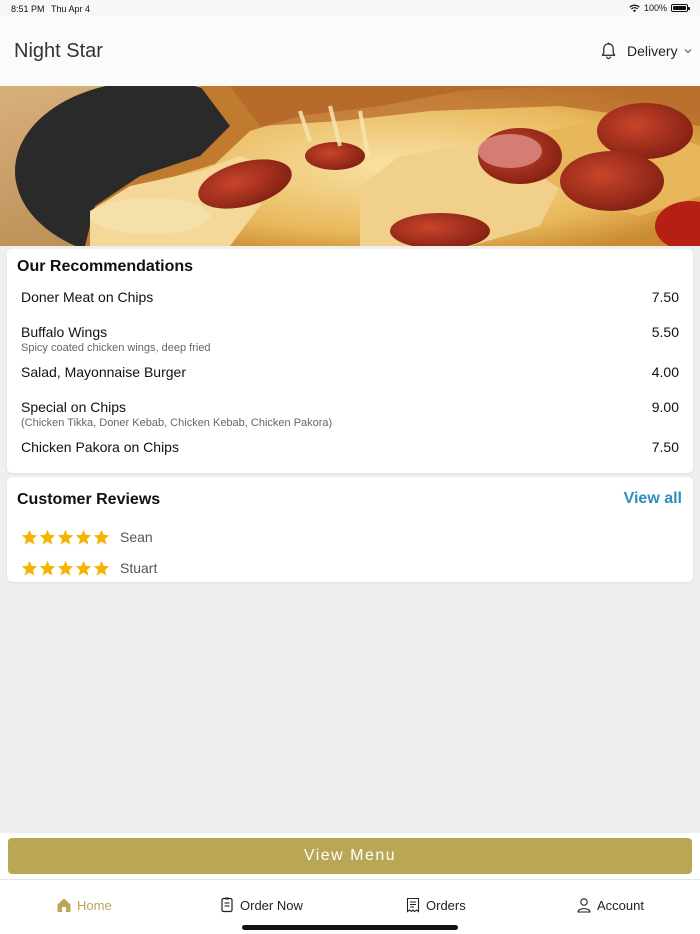 The width and height of the screenshot is (700, 934). Describe the element at coordinates (350, 906) in the screenshot. I see `bottom-tab-bar: Home Order Now Orders Account` at that location.